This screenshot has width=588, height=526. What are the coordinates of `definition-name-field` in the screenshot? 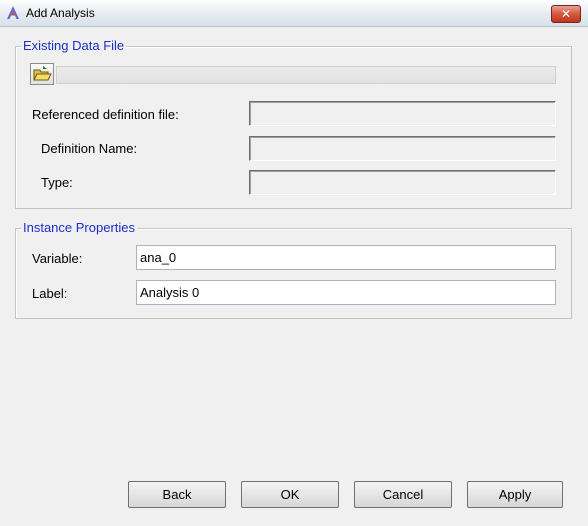 It's located at (402, 148).